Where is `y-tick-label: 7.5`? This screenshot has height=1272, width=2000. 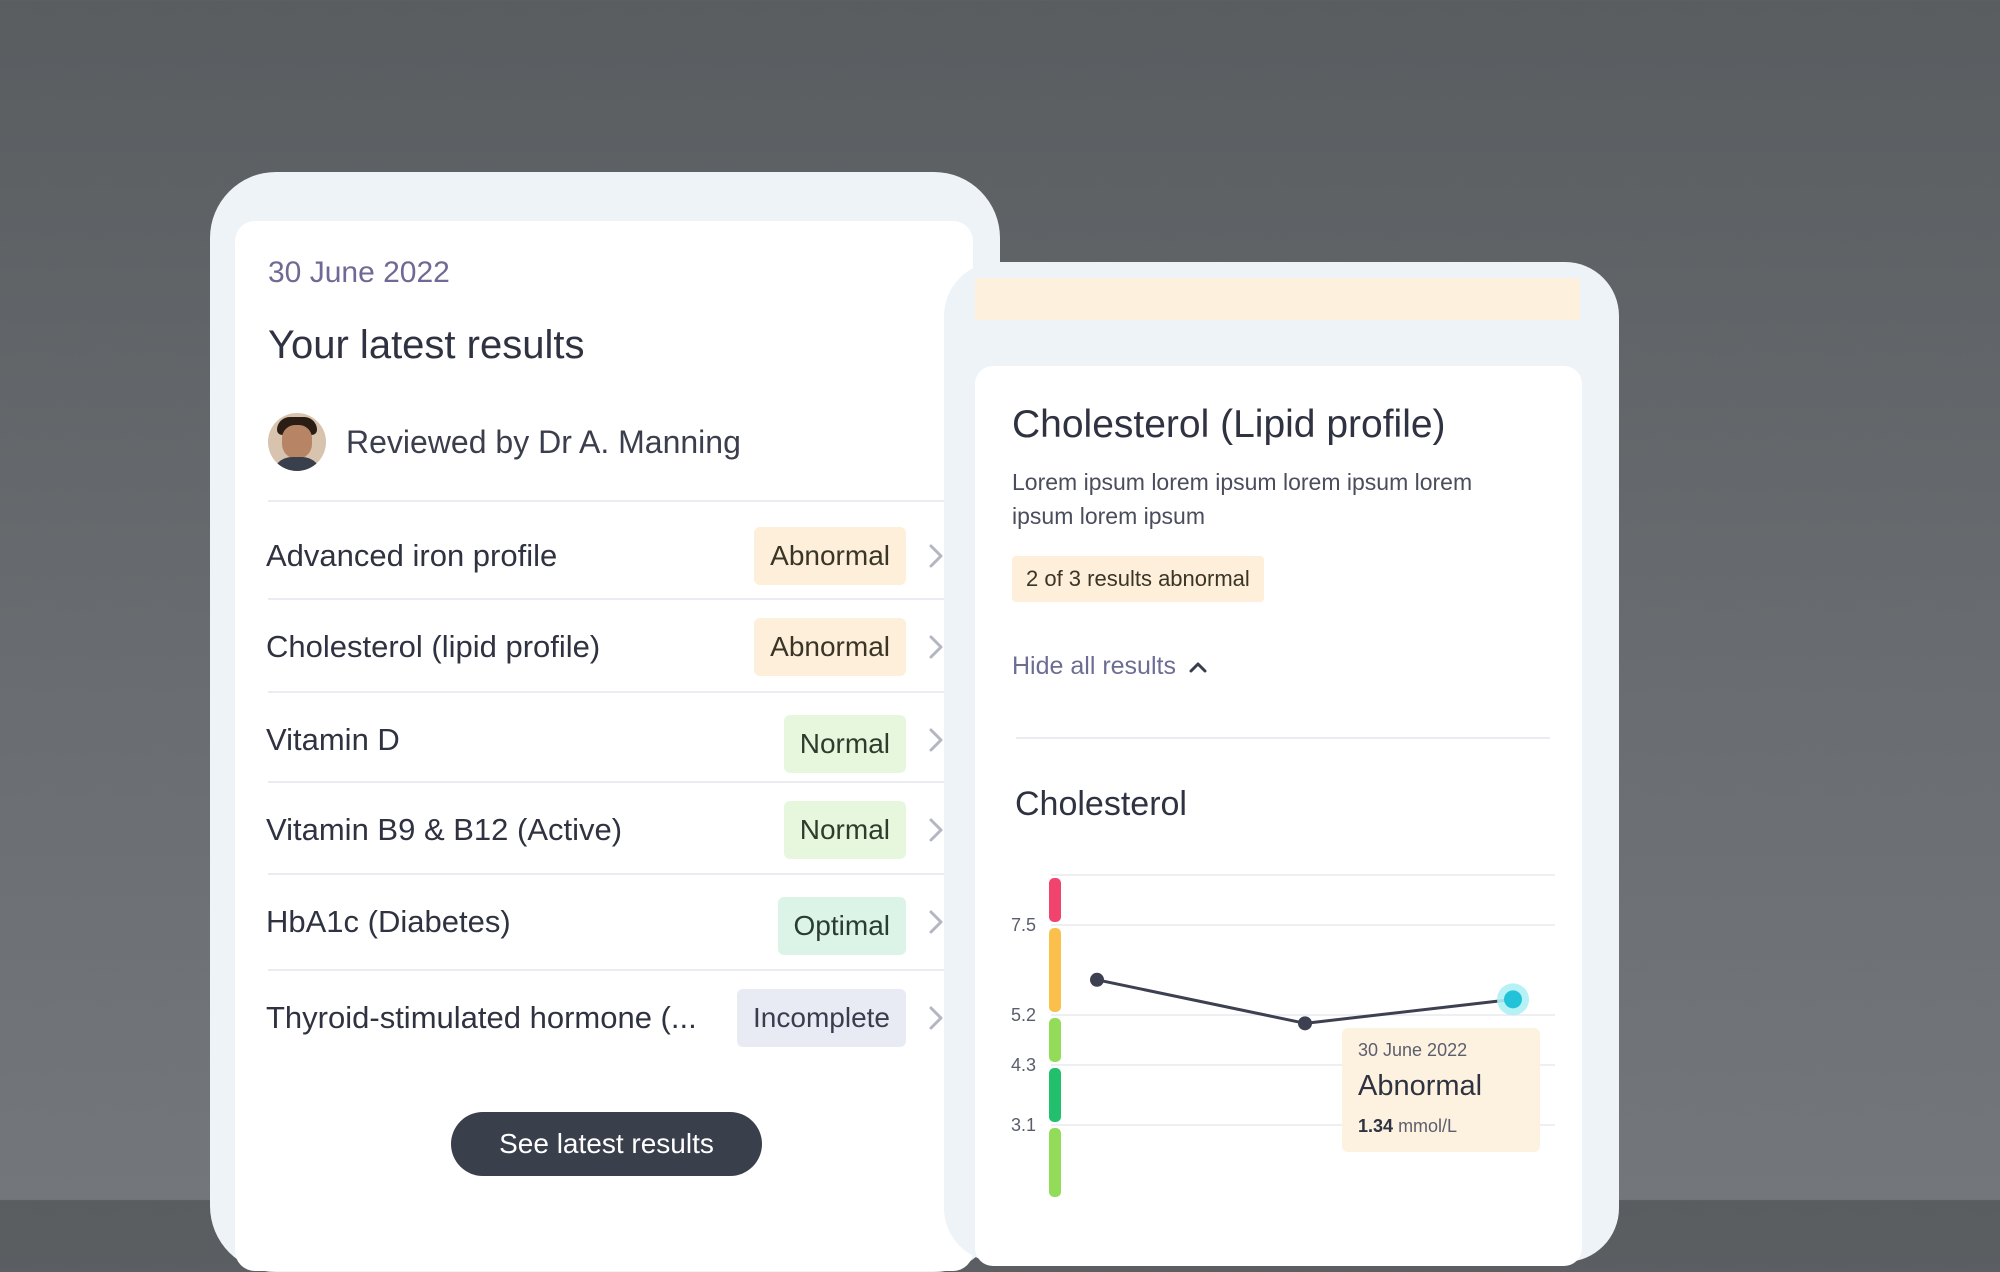 y-tick-label: 7.5 is located at coordinates (1023, 925).